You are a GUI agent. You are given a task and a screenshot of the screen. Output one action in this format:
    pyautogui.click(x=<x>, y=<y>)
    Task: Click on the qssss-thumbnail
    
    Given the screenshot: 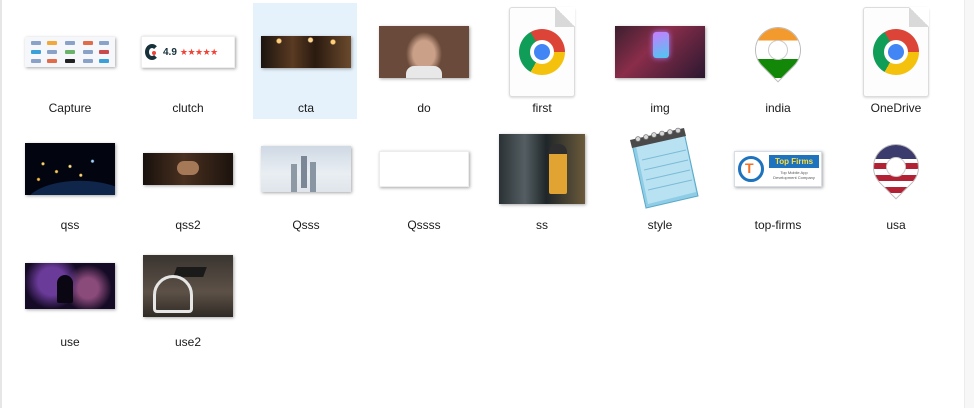 What is the action you would take?
    pyautogui.click(x=424, y=169)
    